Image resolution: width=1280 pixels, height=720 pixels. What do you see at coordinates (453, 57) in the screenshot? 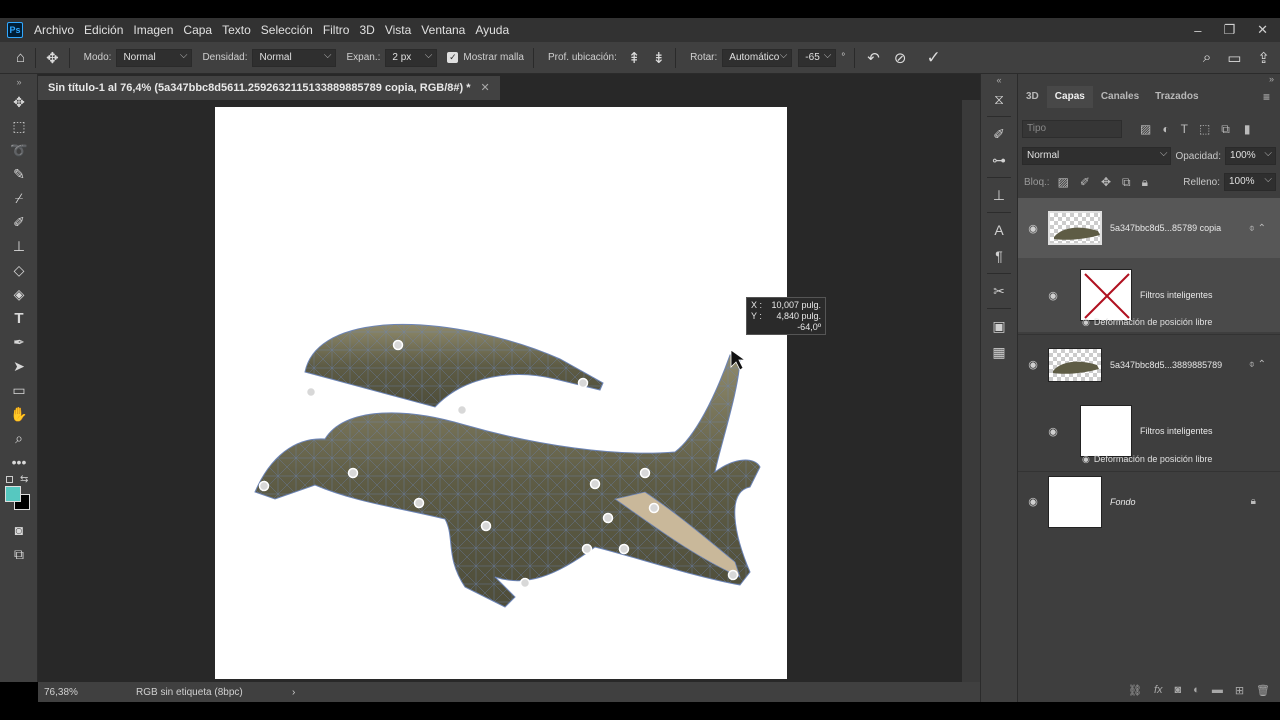
I see `show-mesh-checkbox: ✓` at bounding box center [453, 57].